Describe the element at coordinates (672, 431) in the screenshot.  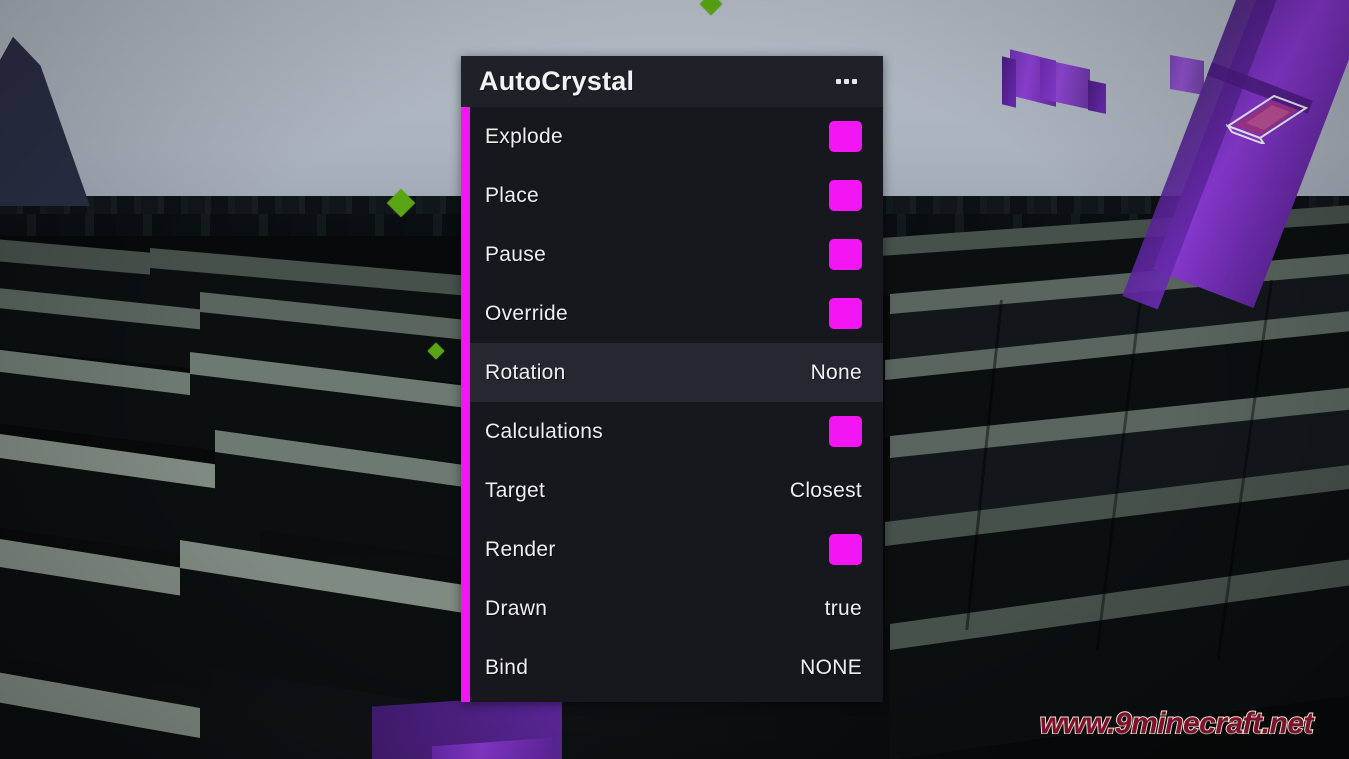
I see `setting-row-calculations: Calculations` at that location.